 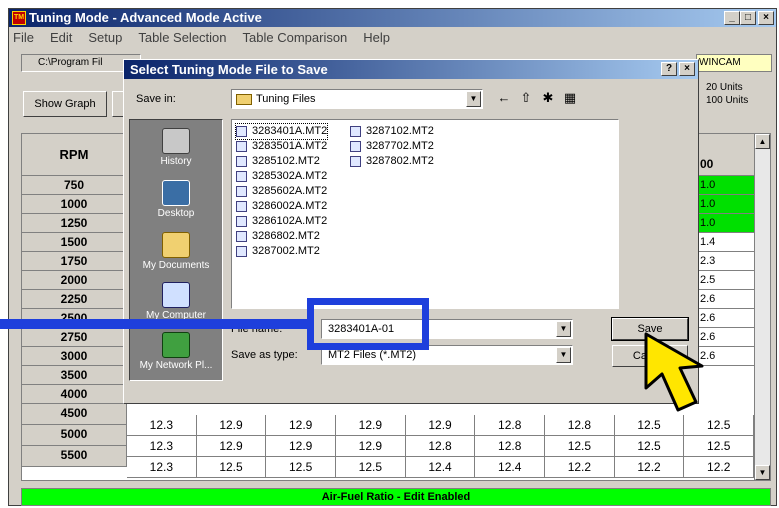 What do you see at coordinates (74, 299) in the screenshot?
I see `rpm-cell: 2250` at bounding box center [74, 299].